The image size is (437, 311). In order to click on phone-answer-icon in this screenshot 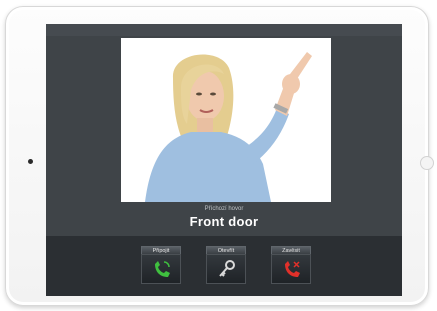, I will do `click(162, 269)`.